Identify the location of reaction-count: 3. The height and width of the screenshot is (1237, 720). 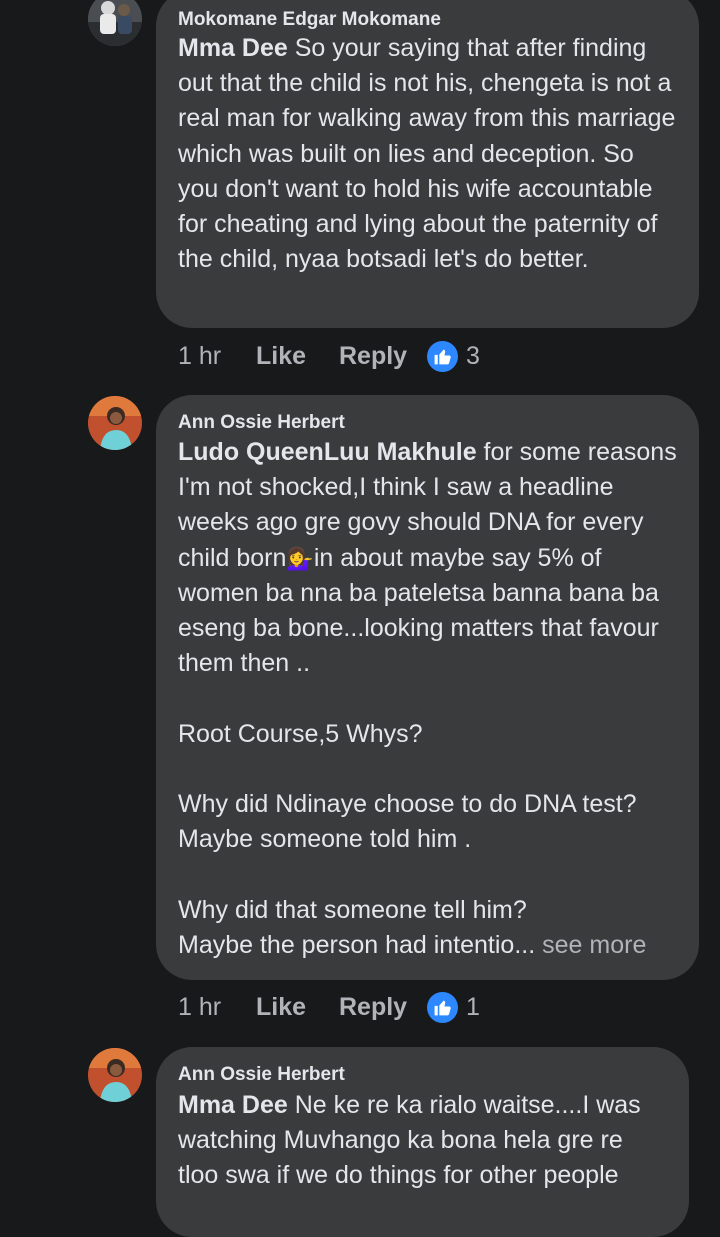
(473, 356).